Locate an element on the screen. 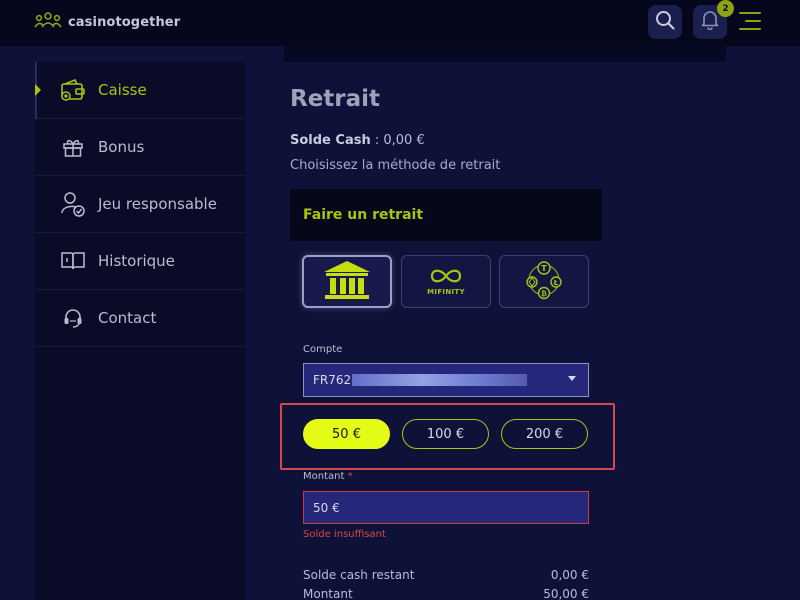 Image resolution: width=800 pixels, height=600 pixels. active-indicator is located at coordinates (38, 90).